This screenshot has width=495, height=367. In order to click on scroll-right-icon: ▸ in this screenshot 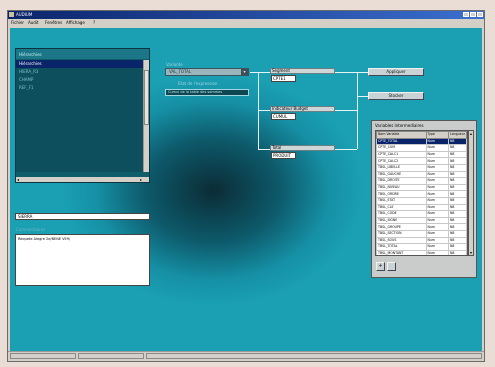, I will do `click(141, 179)`.